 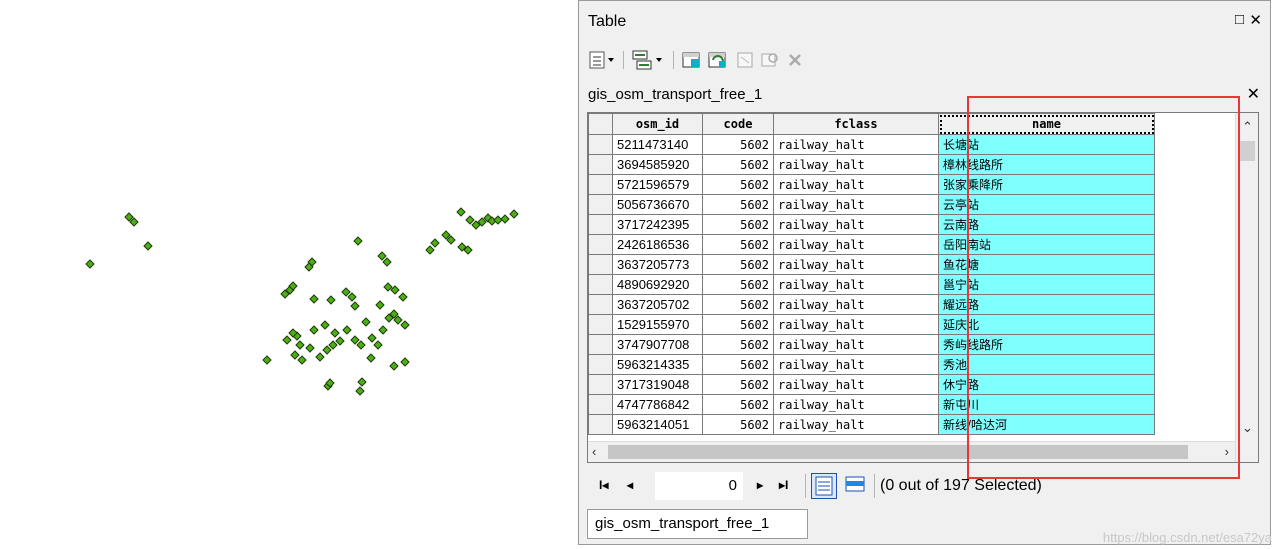 What do you see at coordinates (1239, 19) in the screenshot?
I see `restore-icon: □` at bounding box center [1239, 19].